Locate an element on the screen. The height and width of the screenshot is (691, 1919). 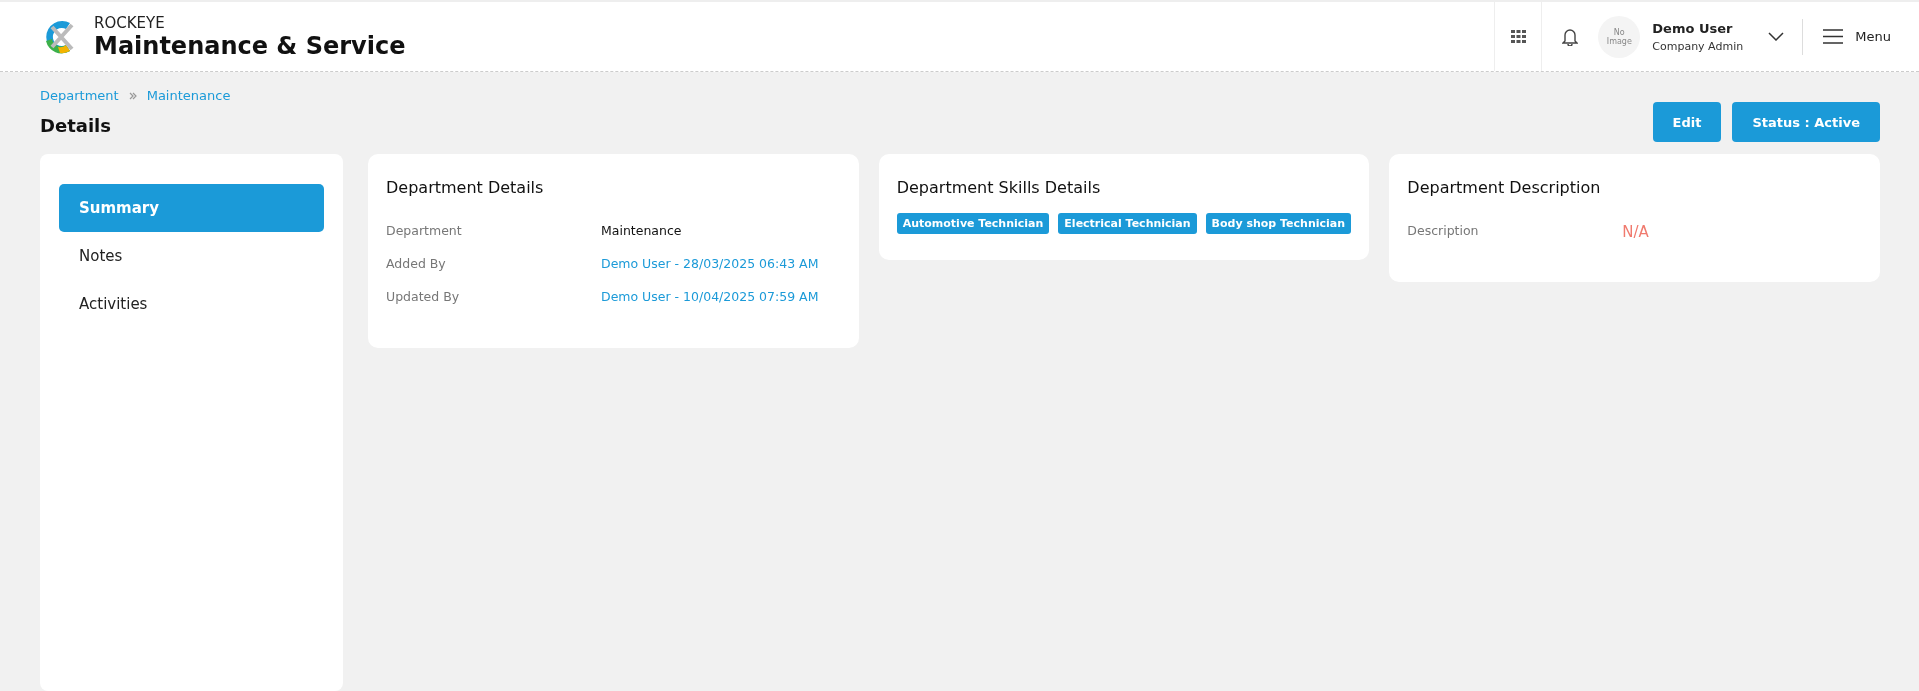
field-label: Description is located at coordinates (1443, 230).